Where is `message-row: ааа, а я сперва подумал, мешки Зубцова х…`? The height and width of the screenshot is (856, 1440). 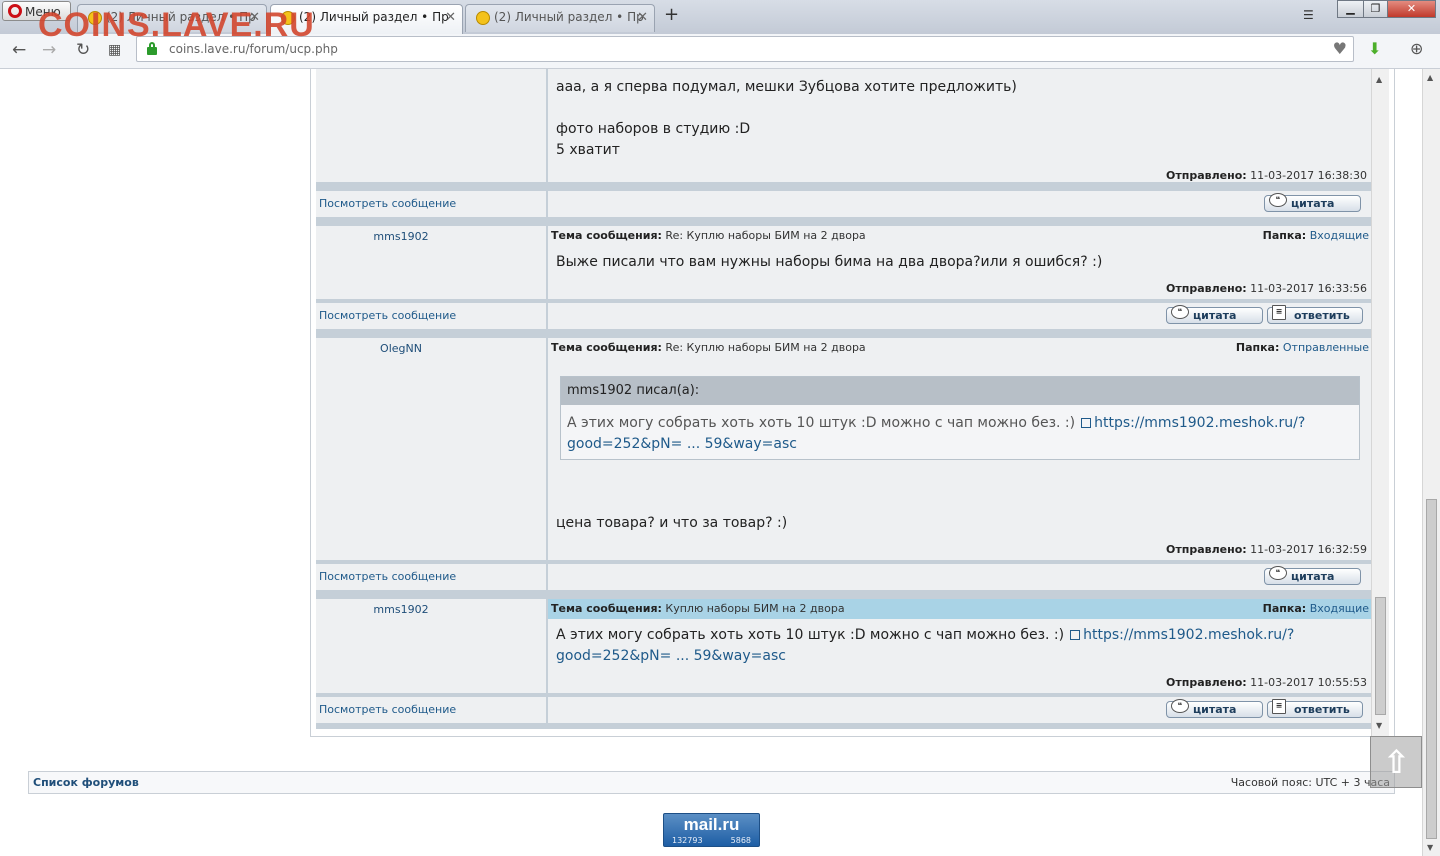 message-row: ааа, а я сперва подумал, мешки Зубцова х… is located at coordinates (844, 125).